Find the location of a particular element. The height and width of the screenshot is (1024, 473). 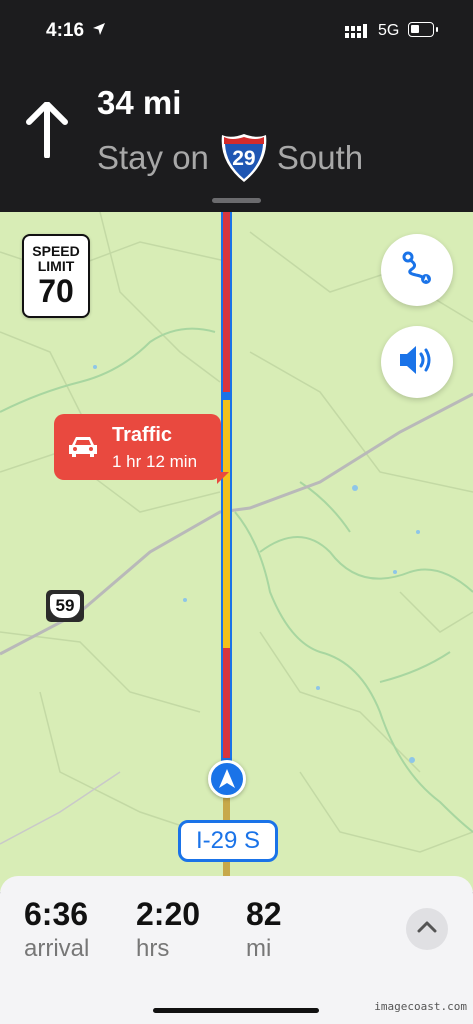

voice-volume-button is located at coordinates (417, 362).